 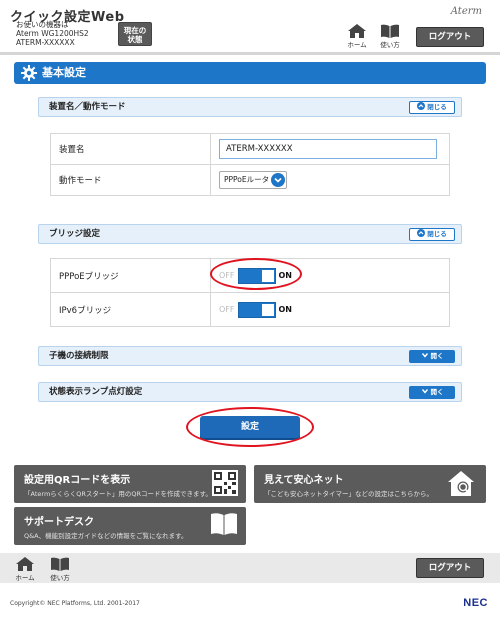 I want to click on operation-mode-select: PPPoEルータ, so click(x=253, y=180).